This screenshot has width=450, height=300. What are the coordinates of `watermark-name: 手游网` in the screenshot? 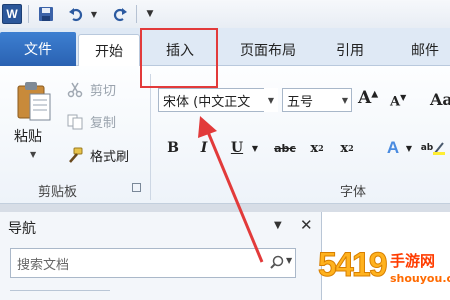 It's located at (413, 261).